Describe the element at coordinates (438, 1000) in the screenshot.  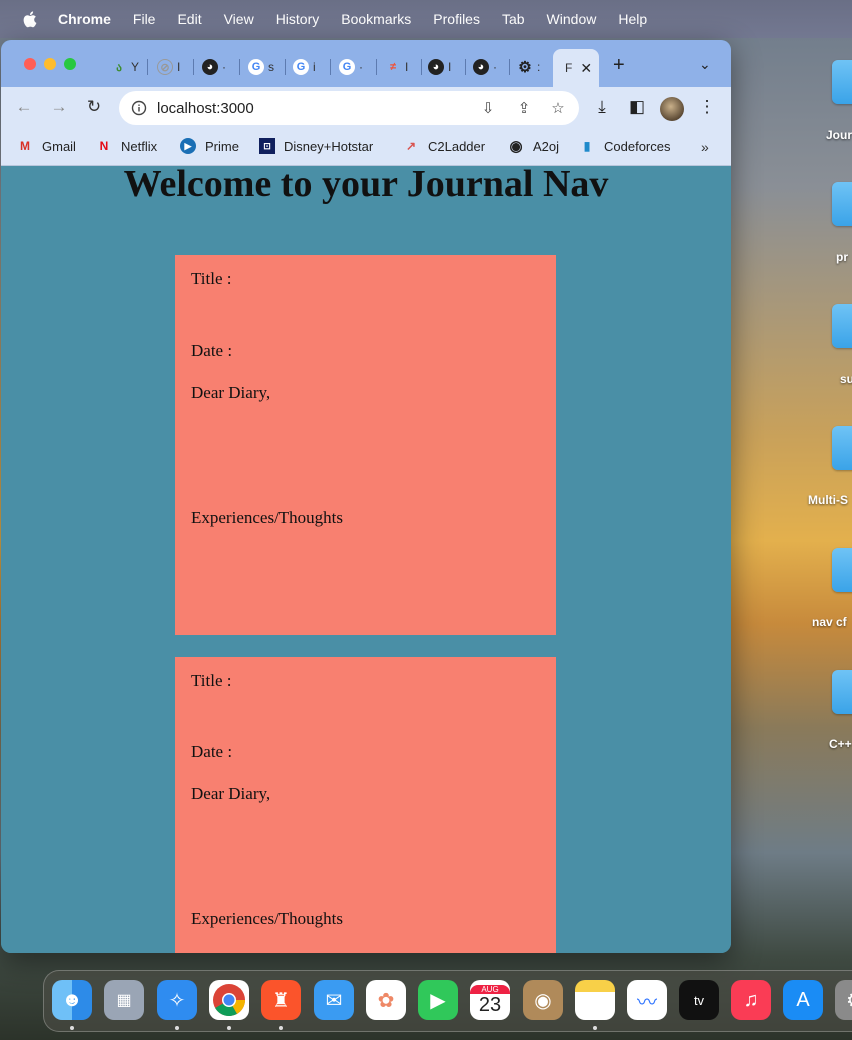
I see `facetime-icon: ▶` at that location.